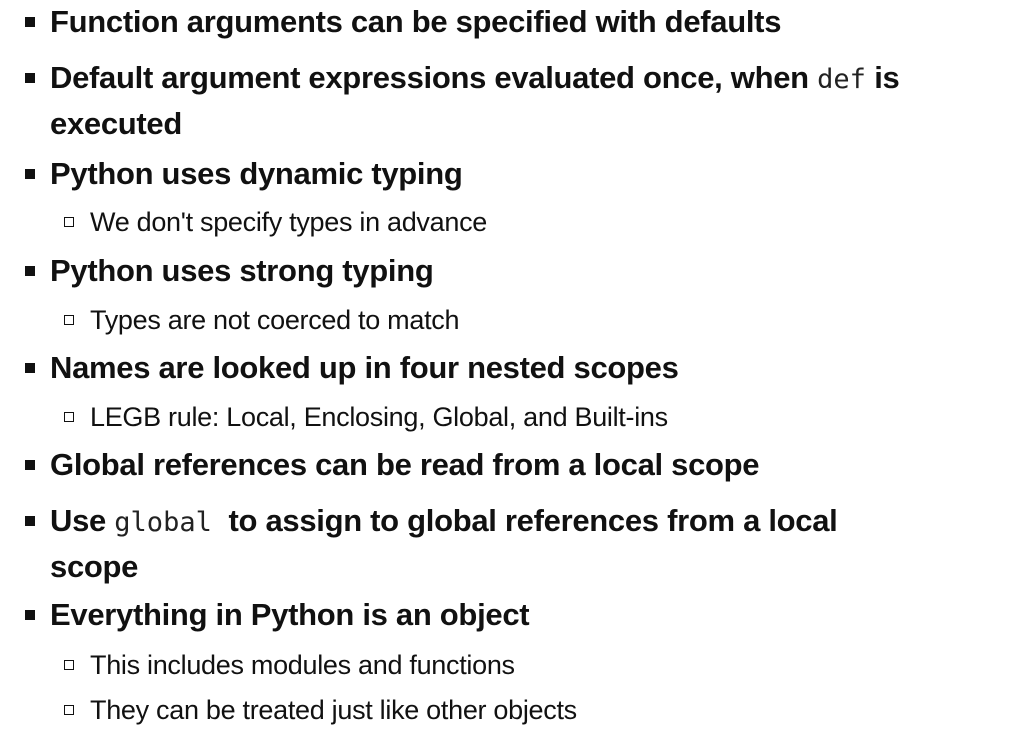 The width and height of the screenshot is (1015, 733). I want to click on sub-bullet-text: Types are not coerced to match, so click(275, 320).